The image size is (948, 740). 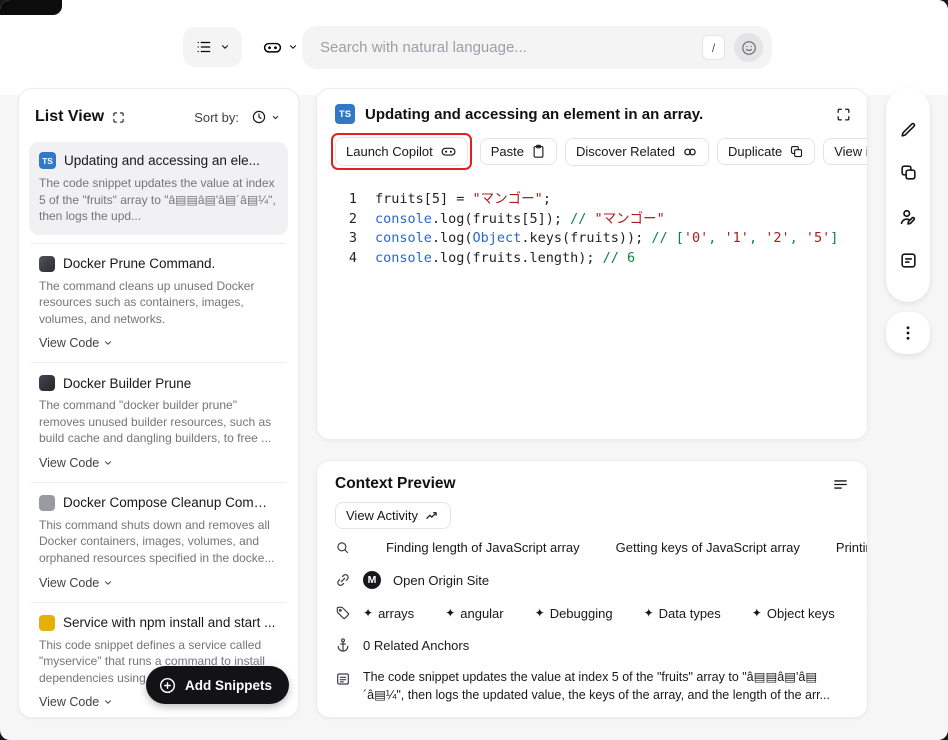 I want to click on context-menu-icon, so click(x=840, y=484).